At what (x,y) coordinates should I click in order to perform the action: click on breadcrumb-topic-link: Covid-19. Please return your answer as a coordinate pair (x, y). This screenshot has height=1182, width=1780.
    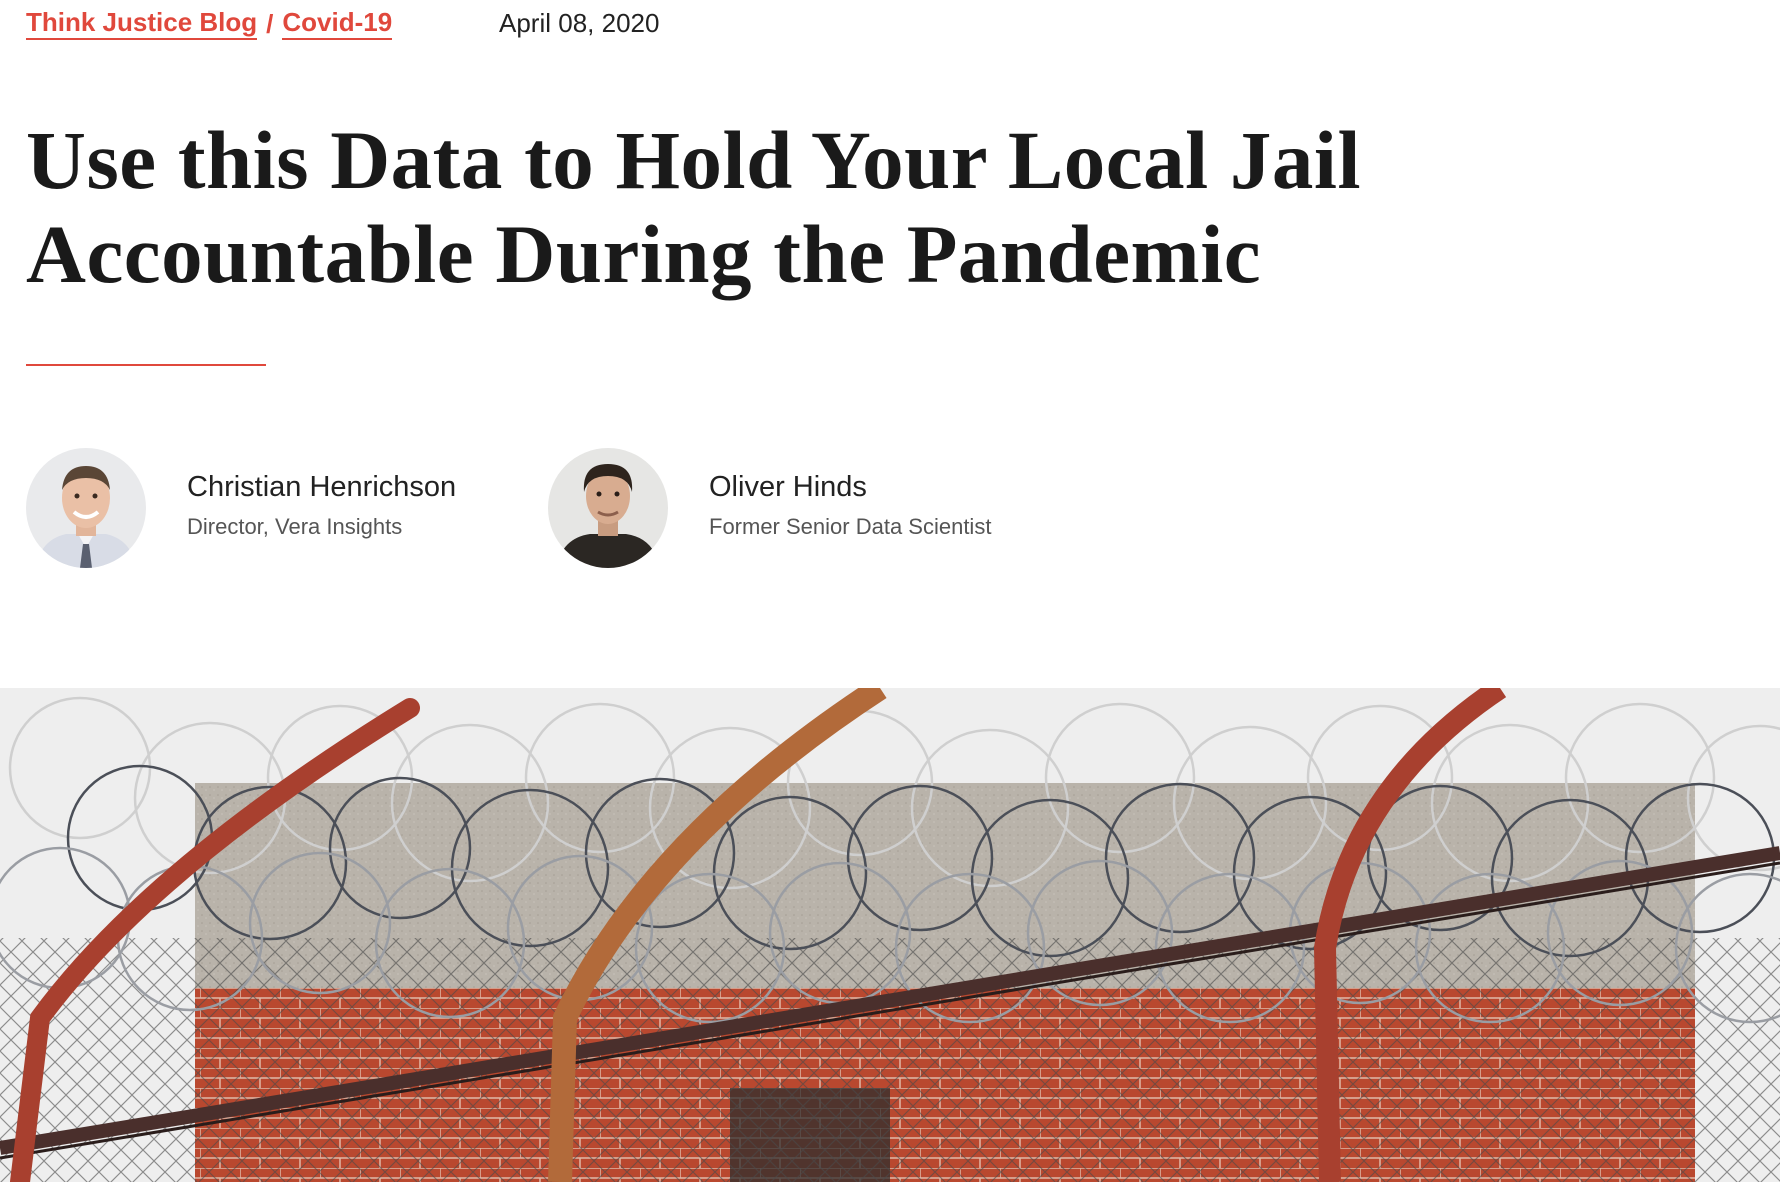
    Looking at the image, I should click on (337, 24).